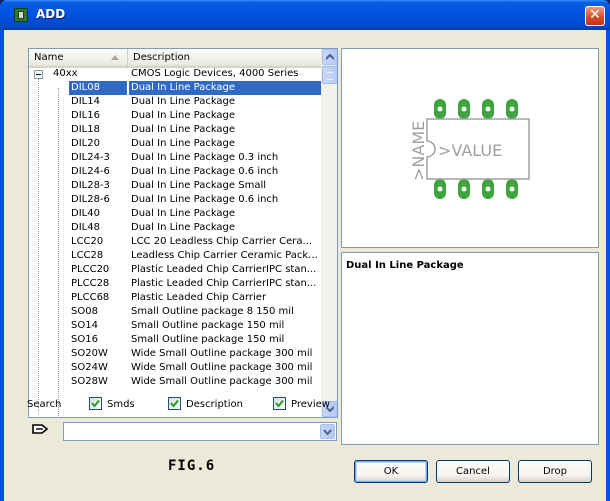 This screenshot has width=610, height=501. What do you see at coordinates (65, 73) in the screenshot?
I see `group-name: 40xx` at bounding box center [65, 73].